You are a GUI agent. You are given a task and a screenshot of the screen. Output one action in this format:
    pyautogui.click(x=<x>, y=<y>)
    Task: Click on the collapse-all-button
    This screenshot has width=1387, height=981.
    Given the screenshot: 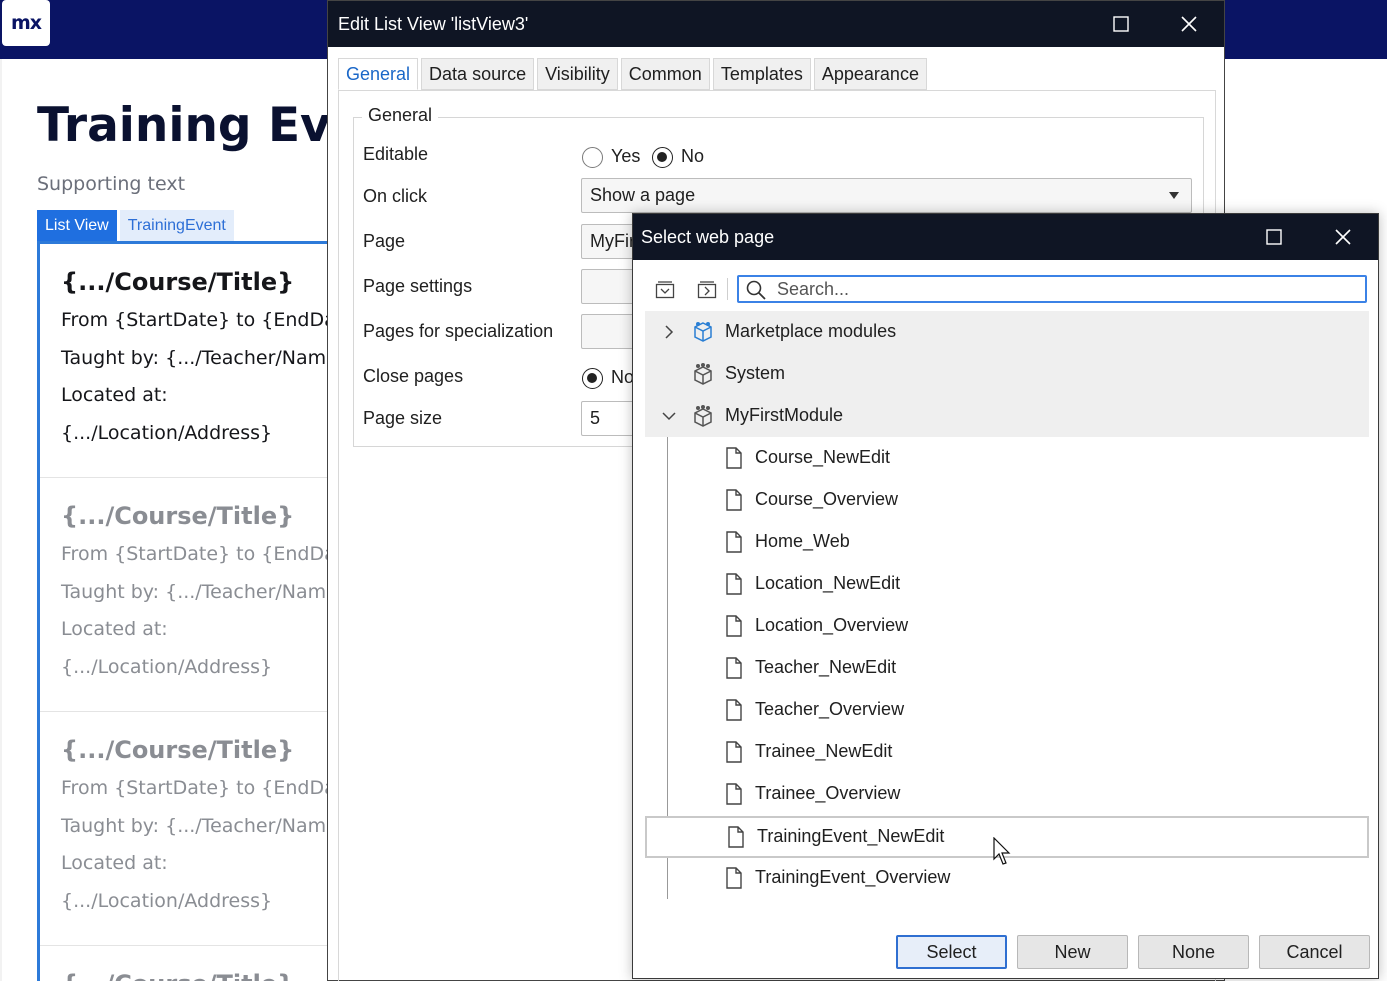 What is the action you would take?
    pyautogui.click(x=665, y=289)
    